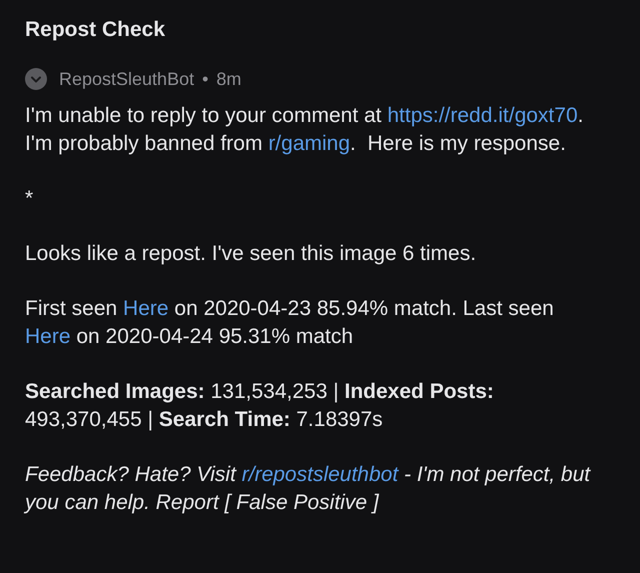  What do you see at coordinates (126, 79) in the screenshot?
I see `comment-author: RepostSleuthBot` at bounding box center [126, 79].